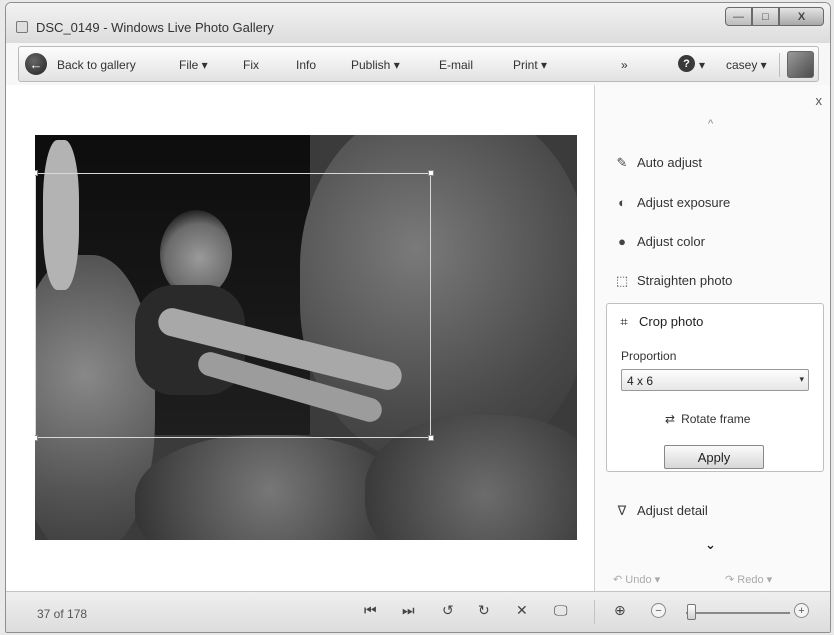 The image size is (834, 635). I want to click on crop-photo-button: ⌗ Crop photo, so click(659, 322).